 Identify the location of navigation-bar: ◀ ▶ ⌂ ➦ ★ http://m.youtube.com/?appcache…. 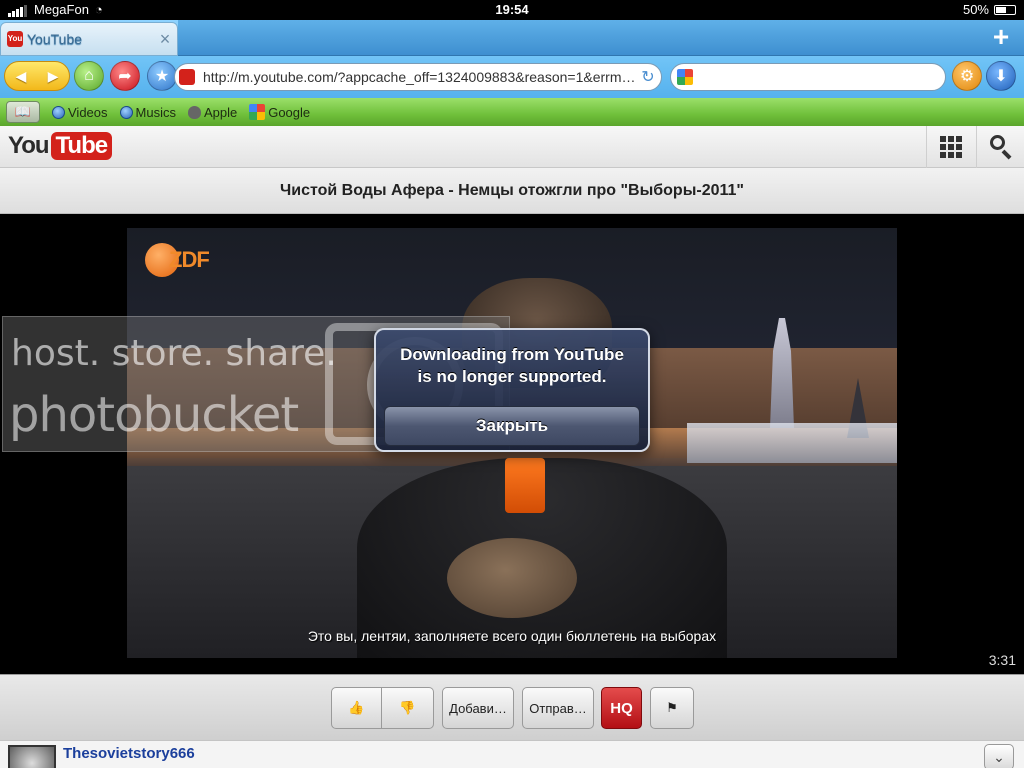
(512, 77).